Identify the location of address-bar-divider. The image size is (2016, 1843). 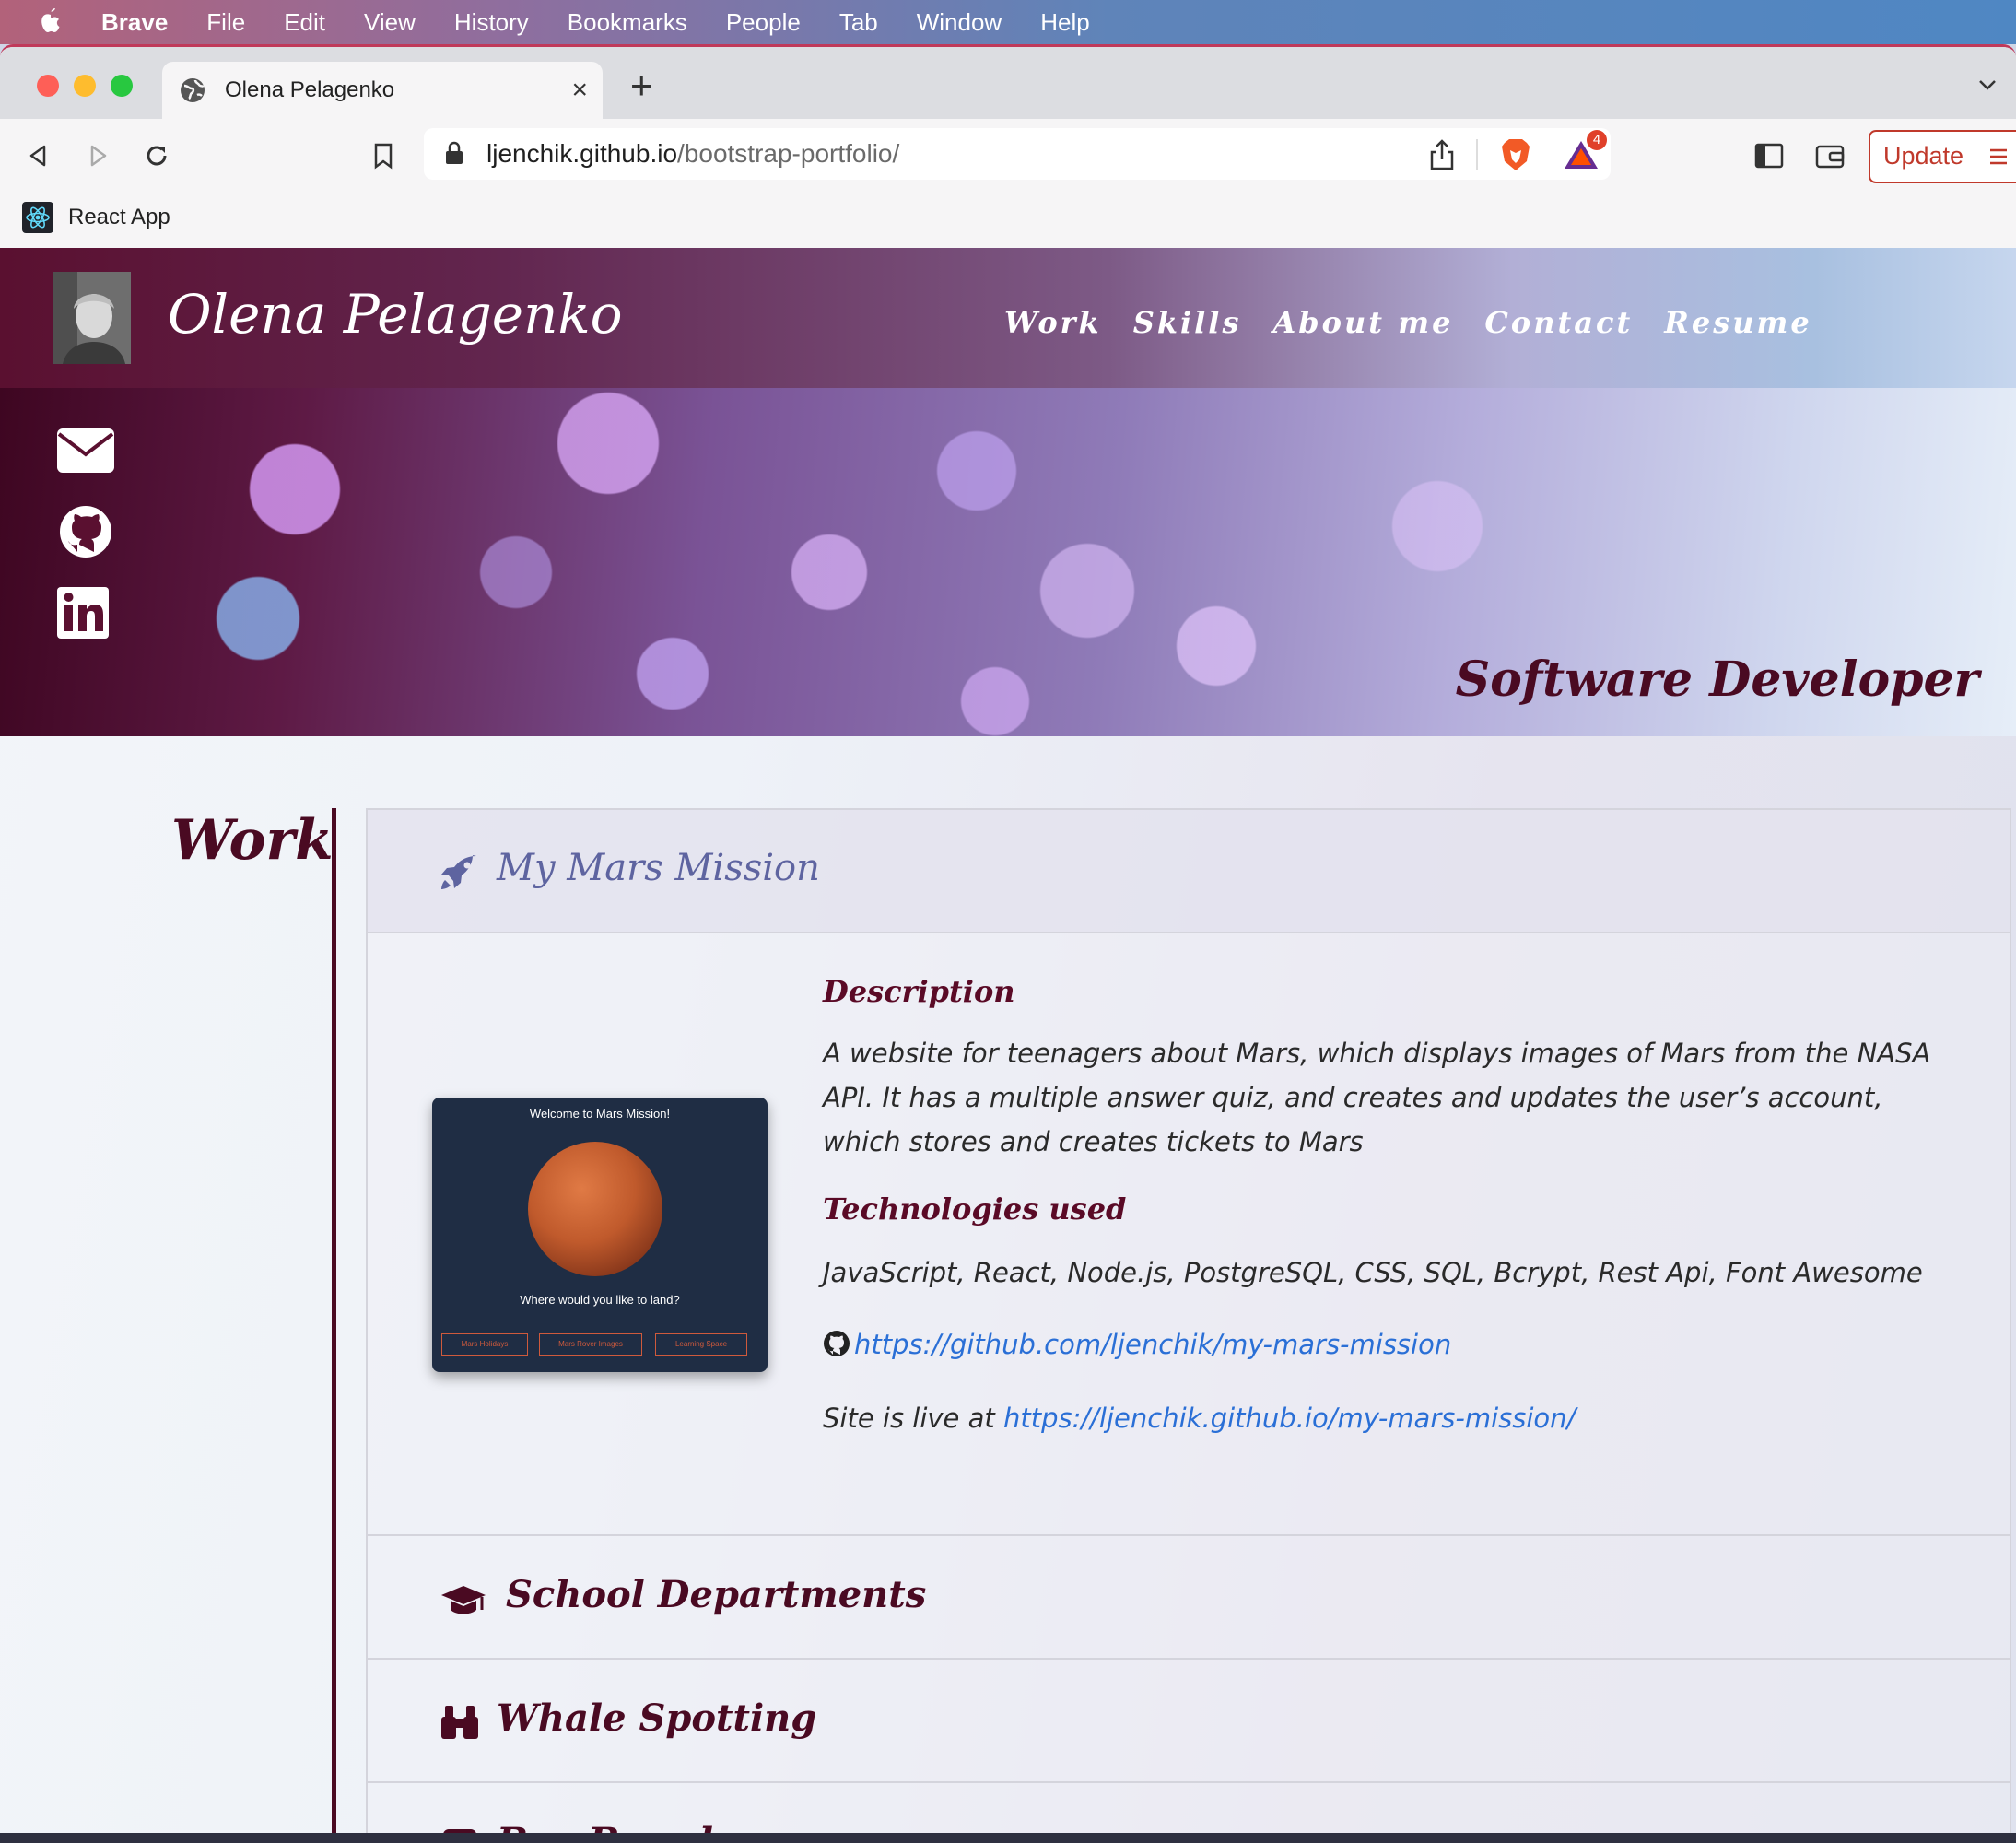
(1477, 154).